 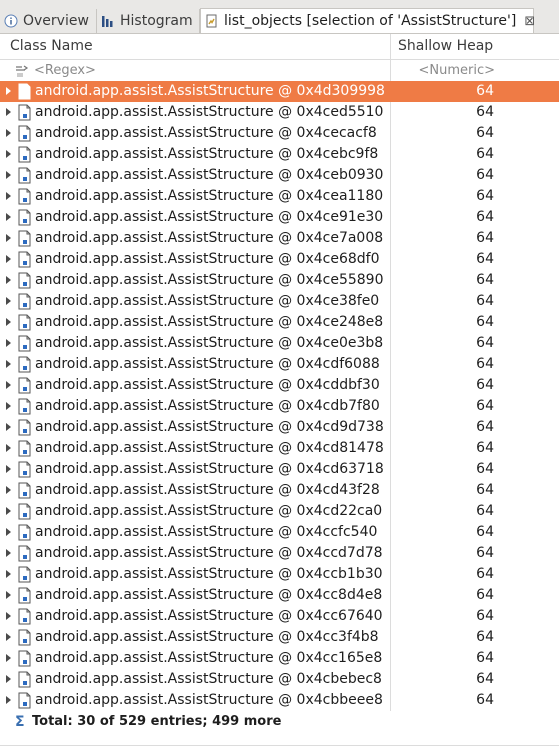 What do you see at coordinates (529, 21) in the screenshot?
I see `close-icon: ⊠` at bounding box center [529, 21].